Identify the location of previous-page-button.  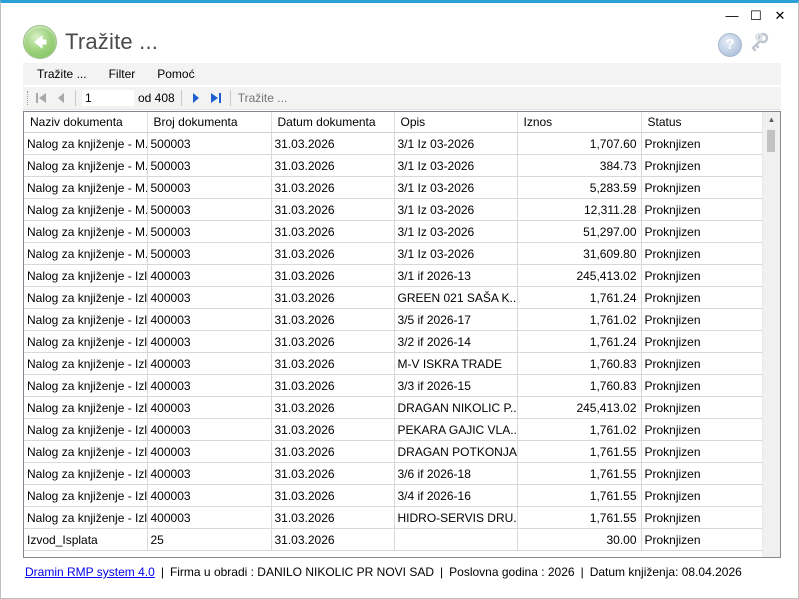
(61, 98).